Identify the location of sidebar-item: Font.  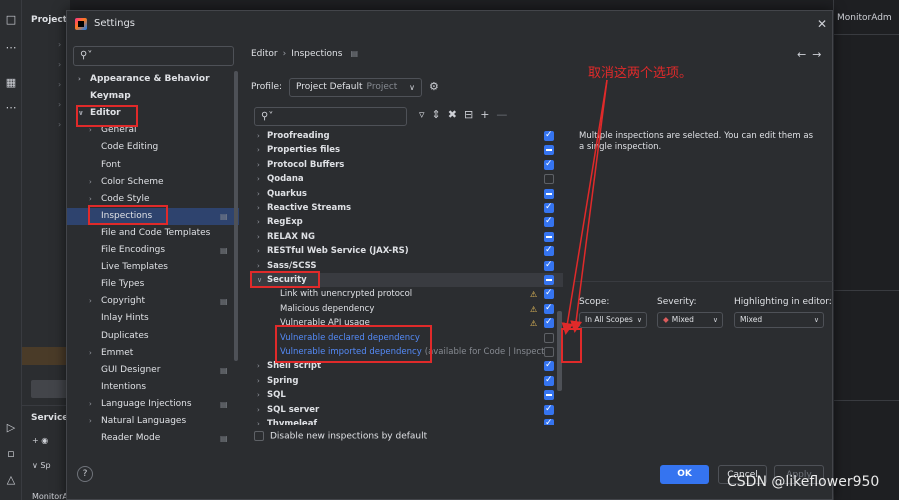
(153, 165).